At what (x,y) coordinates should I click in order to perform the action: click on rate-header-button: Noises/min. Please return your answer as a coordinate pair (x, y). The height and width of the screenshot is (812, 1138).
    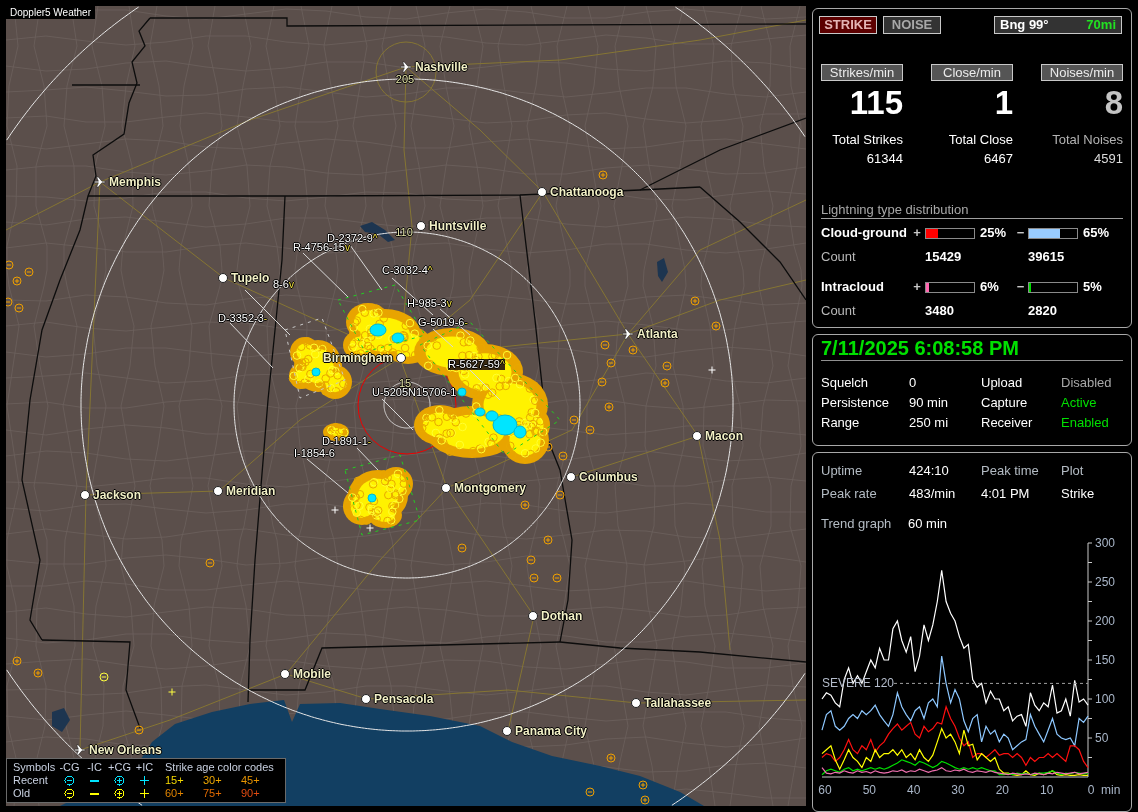
    Looking at the image, I should click on (1082, 72).